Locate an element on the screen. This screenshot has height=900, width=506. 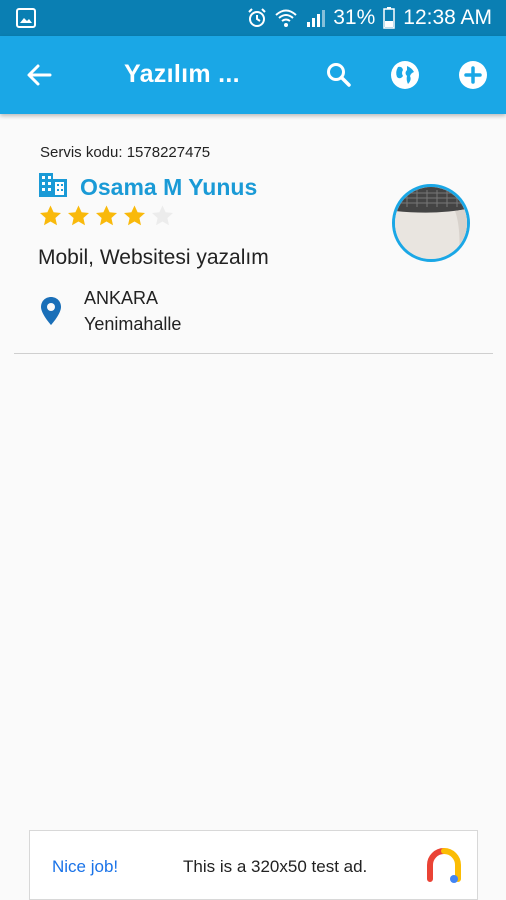
building-icon is located at coordinates (53, 187).